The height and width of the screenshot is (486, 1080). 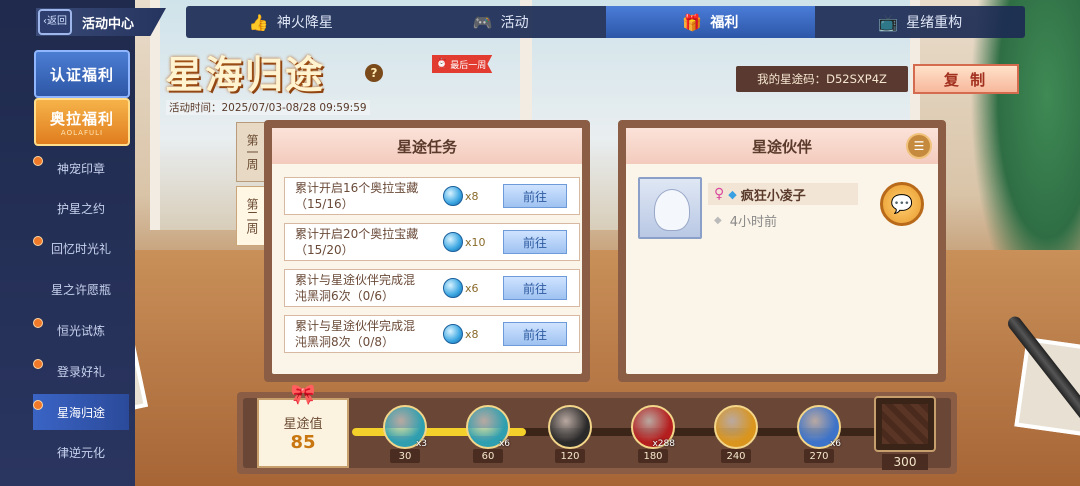 I want to click on partner-avatar, so click(x=670, y=208).